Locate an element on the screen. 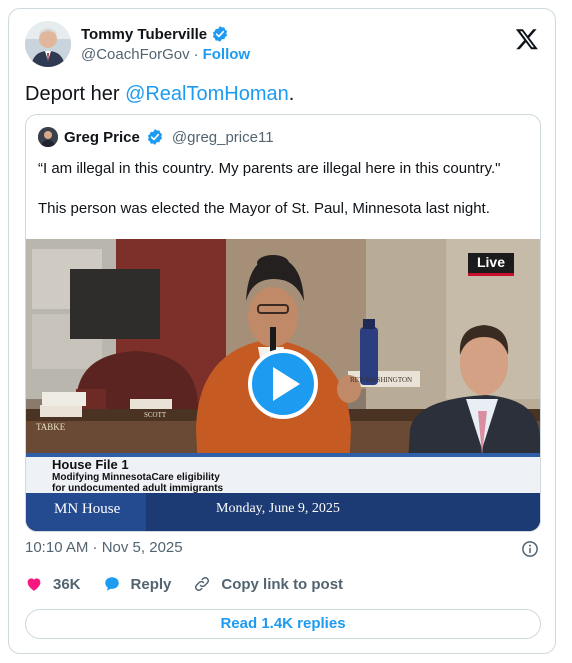 The image size is (572, 663). live-badge: Live is located at coordinates (490, 262).